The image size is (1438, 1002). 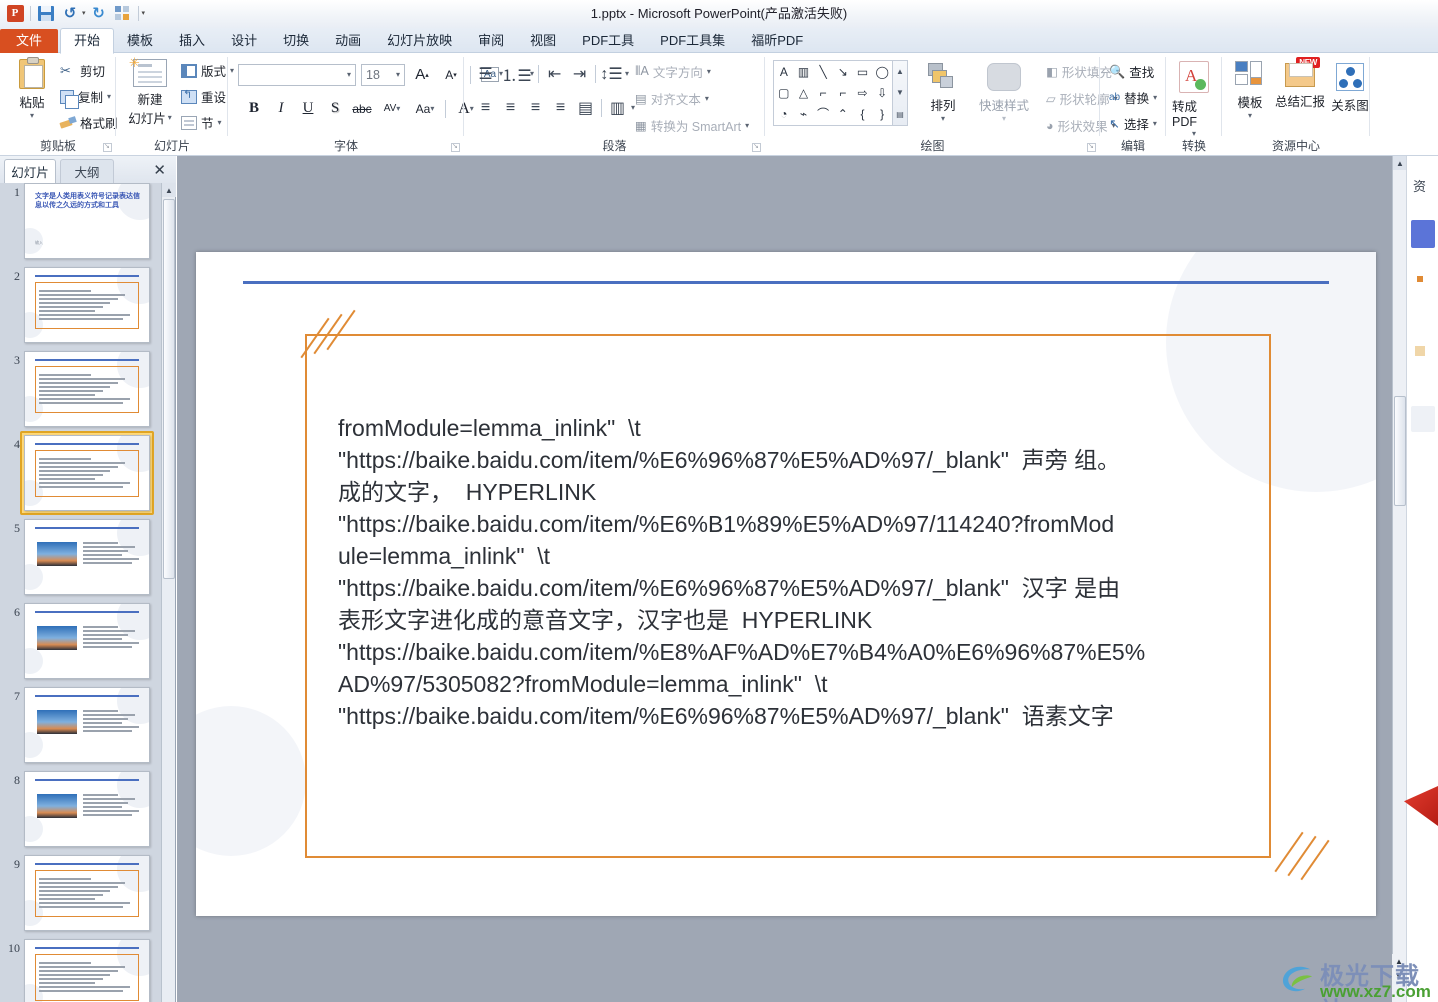 I want to click on text-direction-button: ⦀A 文字方向 ▾, so click(x=692, y=71).